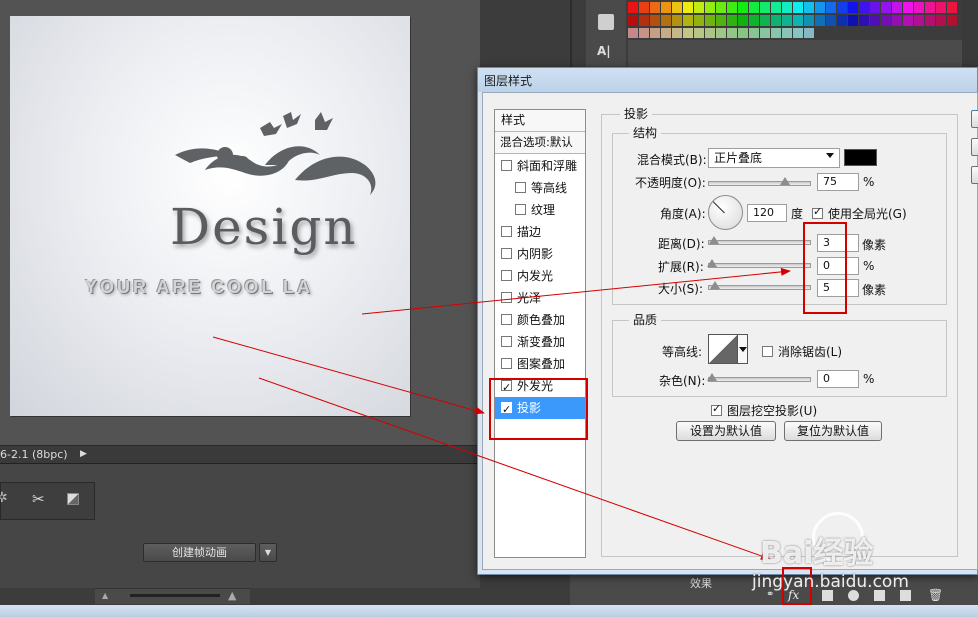 This screenshot has width=978, height=617. I want to click on watermark-url: jingyan.baidu.com, so click(830, 582).